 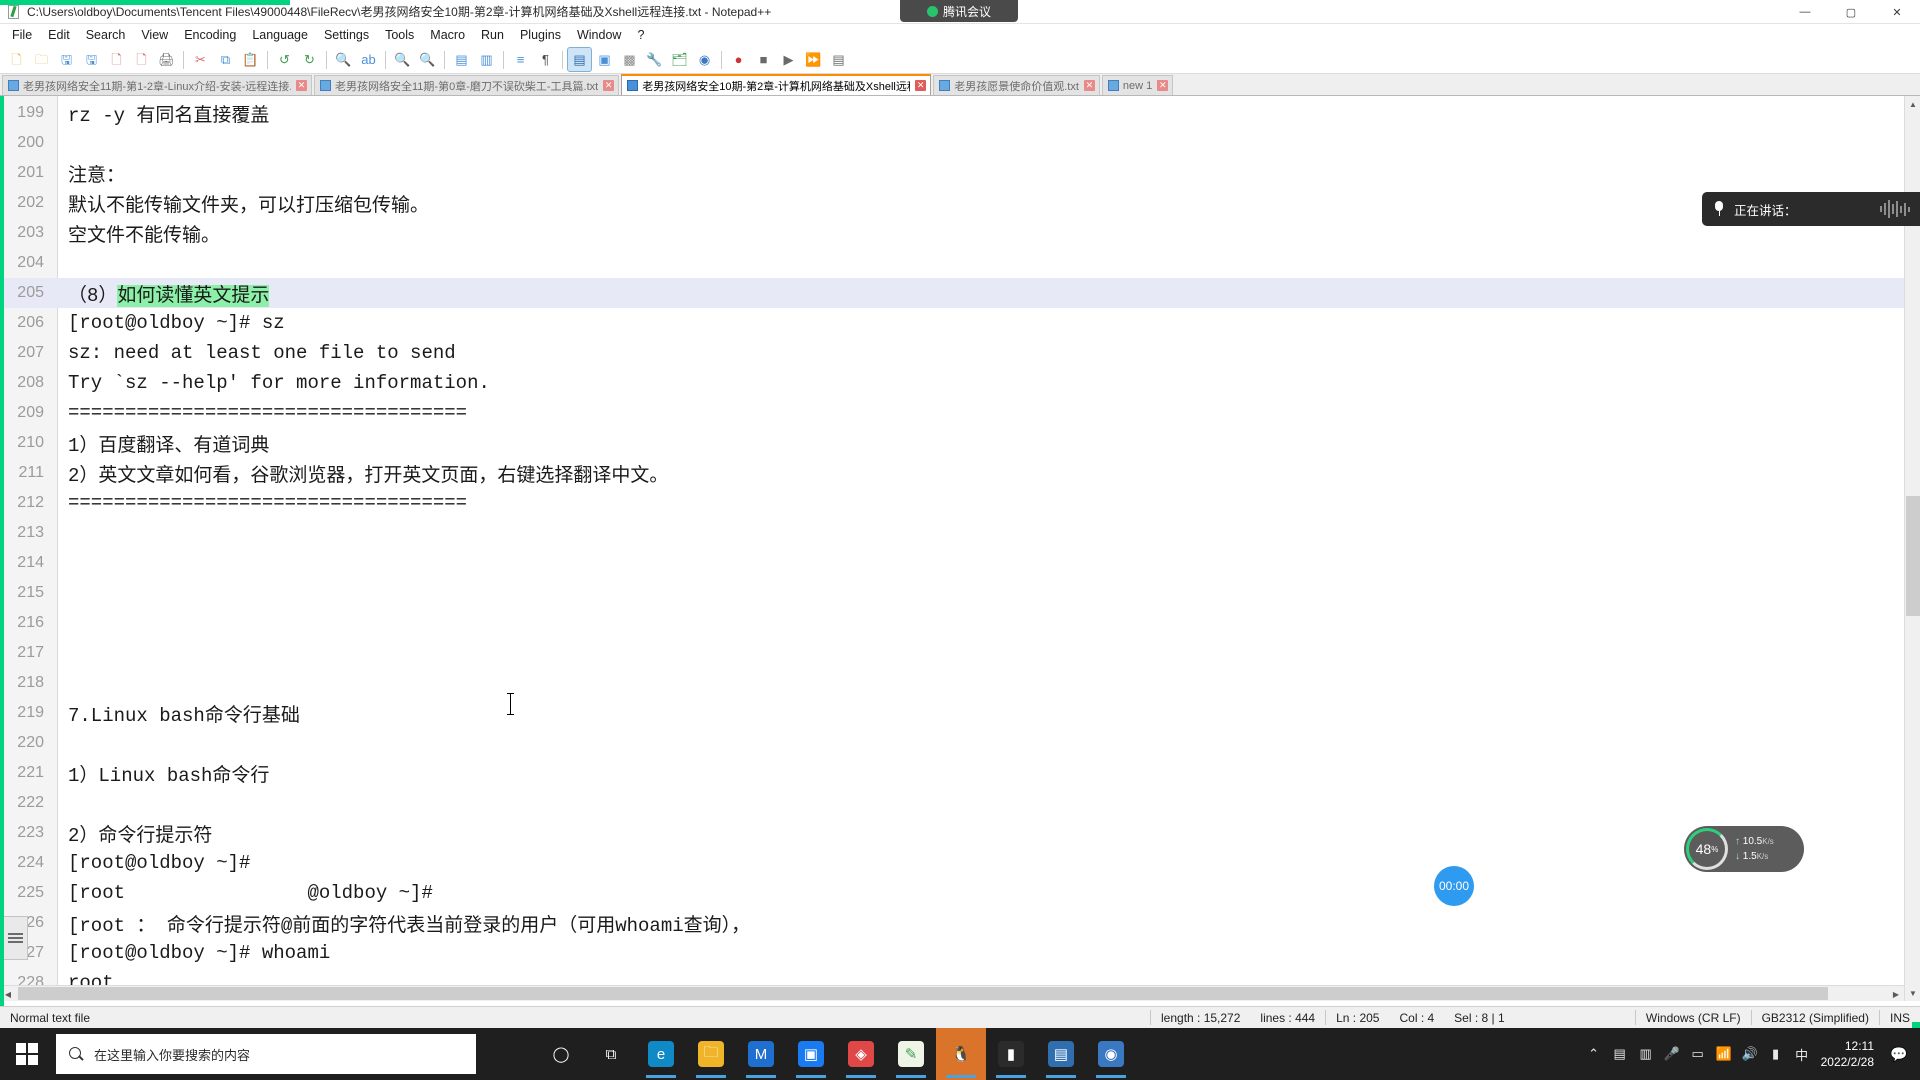 I want to click on menu-item-file: File, so click(x=22, y=35).